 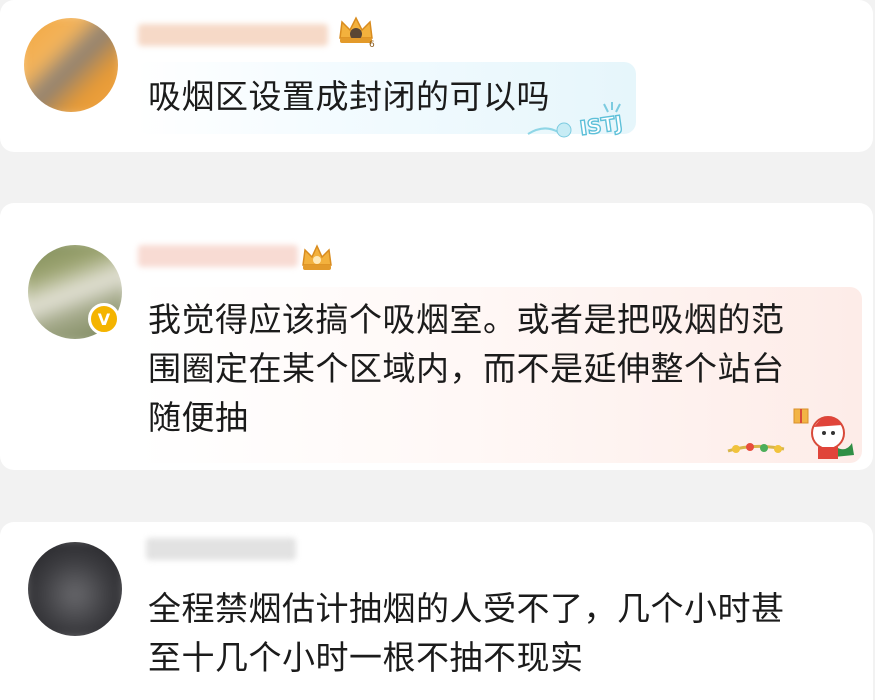 I want to click on verified-badge: V, so click(x=104, y=319).